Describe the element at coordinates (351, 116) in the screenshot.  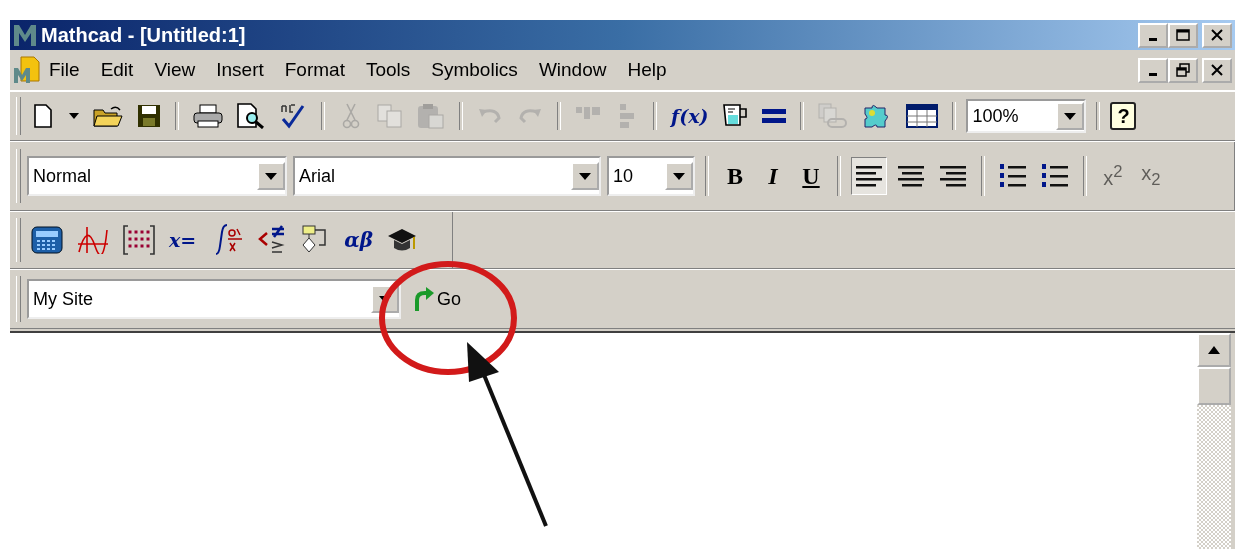
I see `scissors-icon` at that location.